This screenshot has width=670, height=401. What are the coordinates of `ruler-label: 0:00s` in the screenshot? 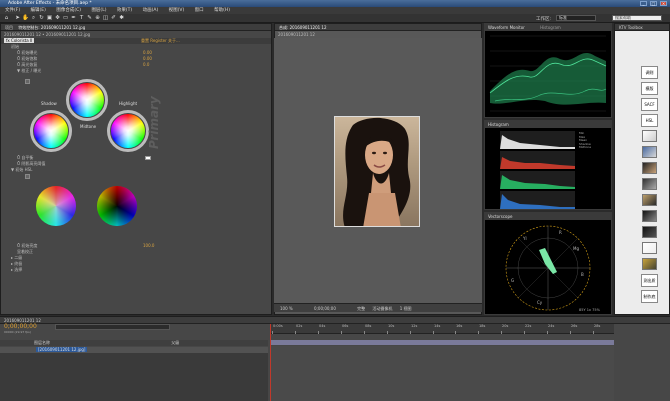 It's located at (278, 326).